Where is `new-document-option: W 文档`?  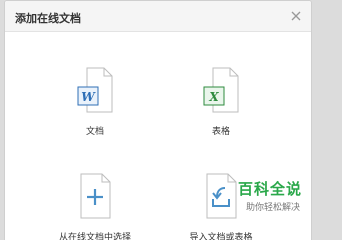 new-document-option: W 文档 is located at coordinates (95, 103).